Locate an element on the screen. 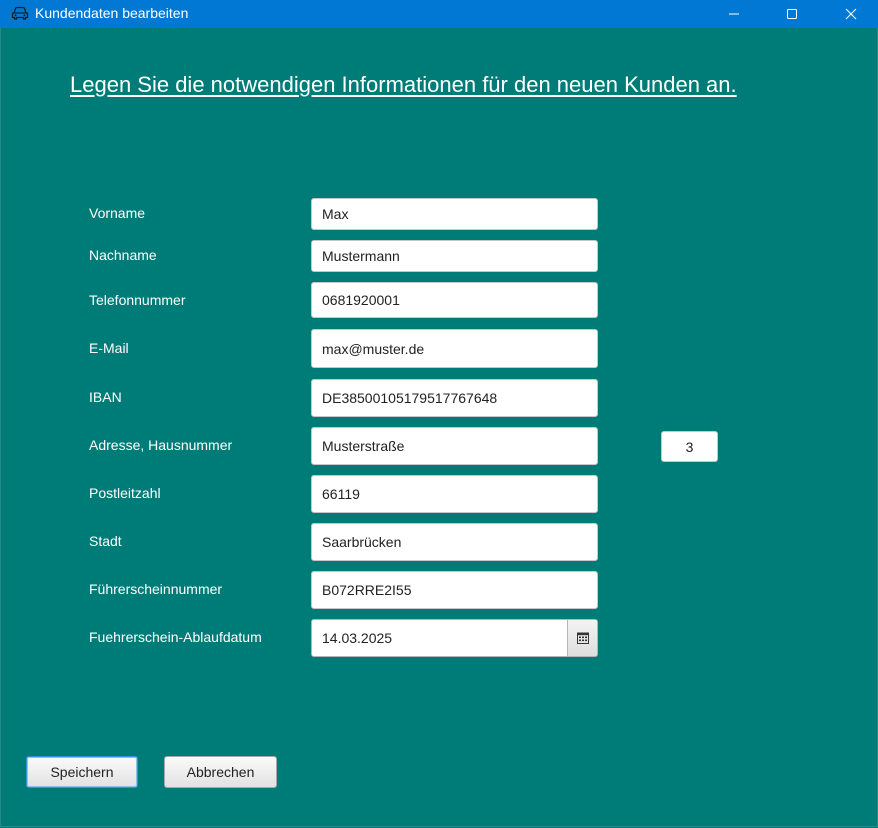 The height and width of the screenshot is (828, 878). minimize-button is located at coordinates (734, 14).